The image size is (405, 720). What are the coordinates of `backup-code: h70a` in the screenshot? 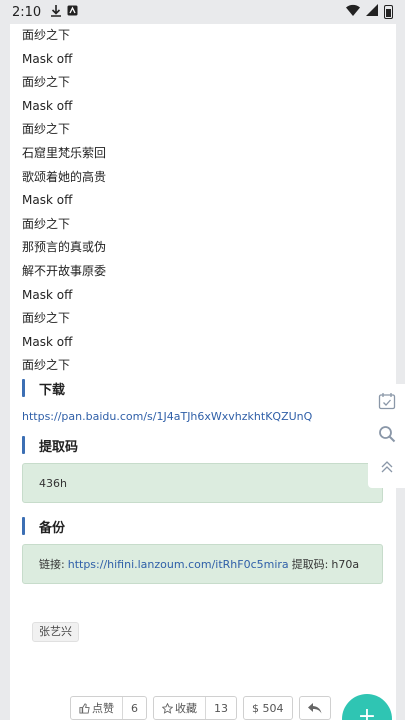 It's located at (345, 564).